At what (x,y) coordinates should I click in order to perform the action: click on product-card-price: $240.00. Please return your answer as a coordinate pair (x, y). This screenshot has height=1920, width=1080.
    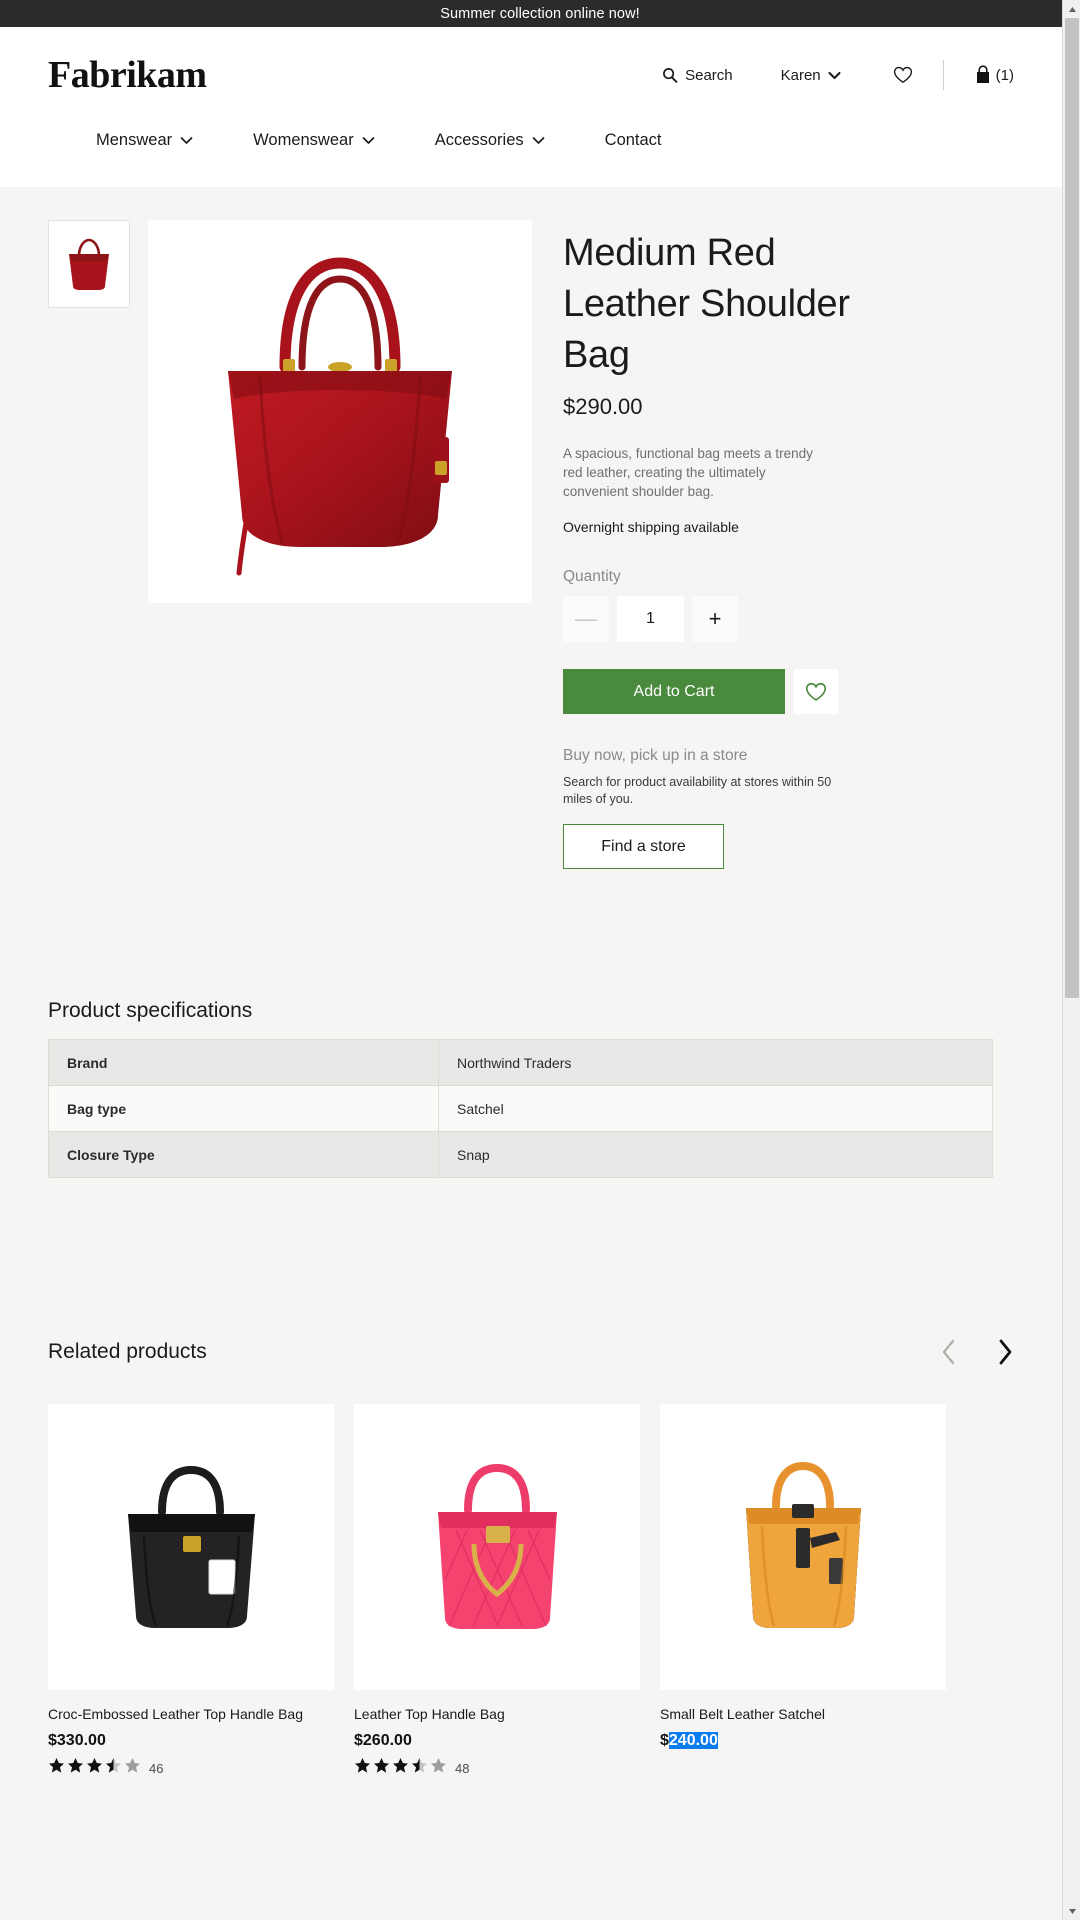
    Looking at the image, I should click on (803, 1741).